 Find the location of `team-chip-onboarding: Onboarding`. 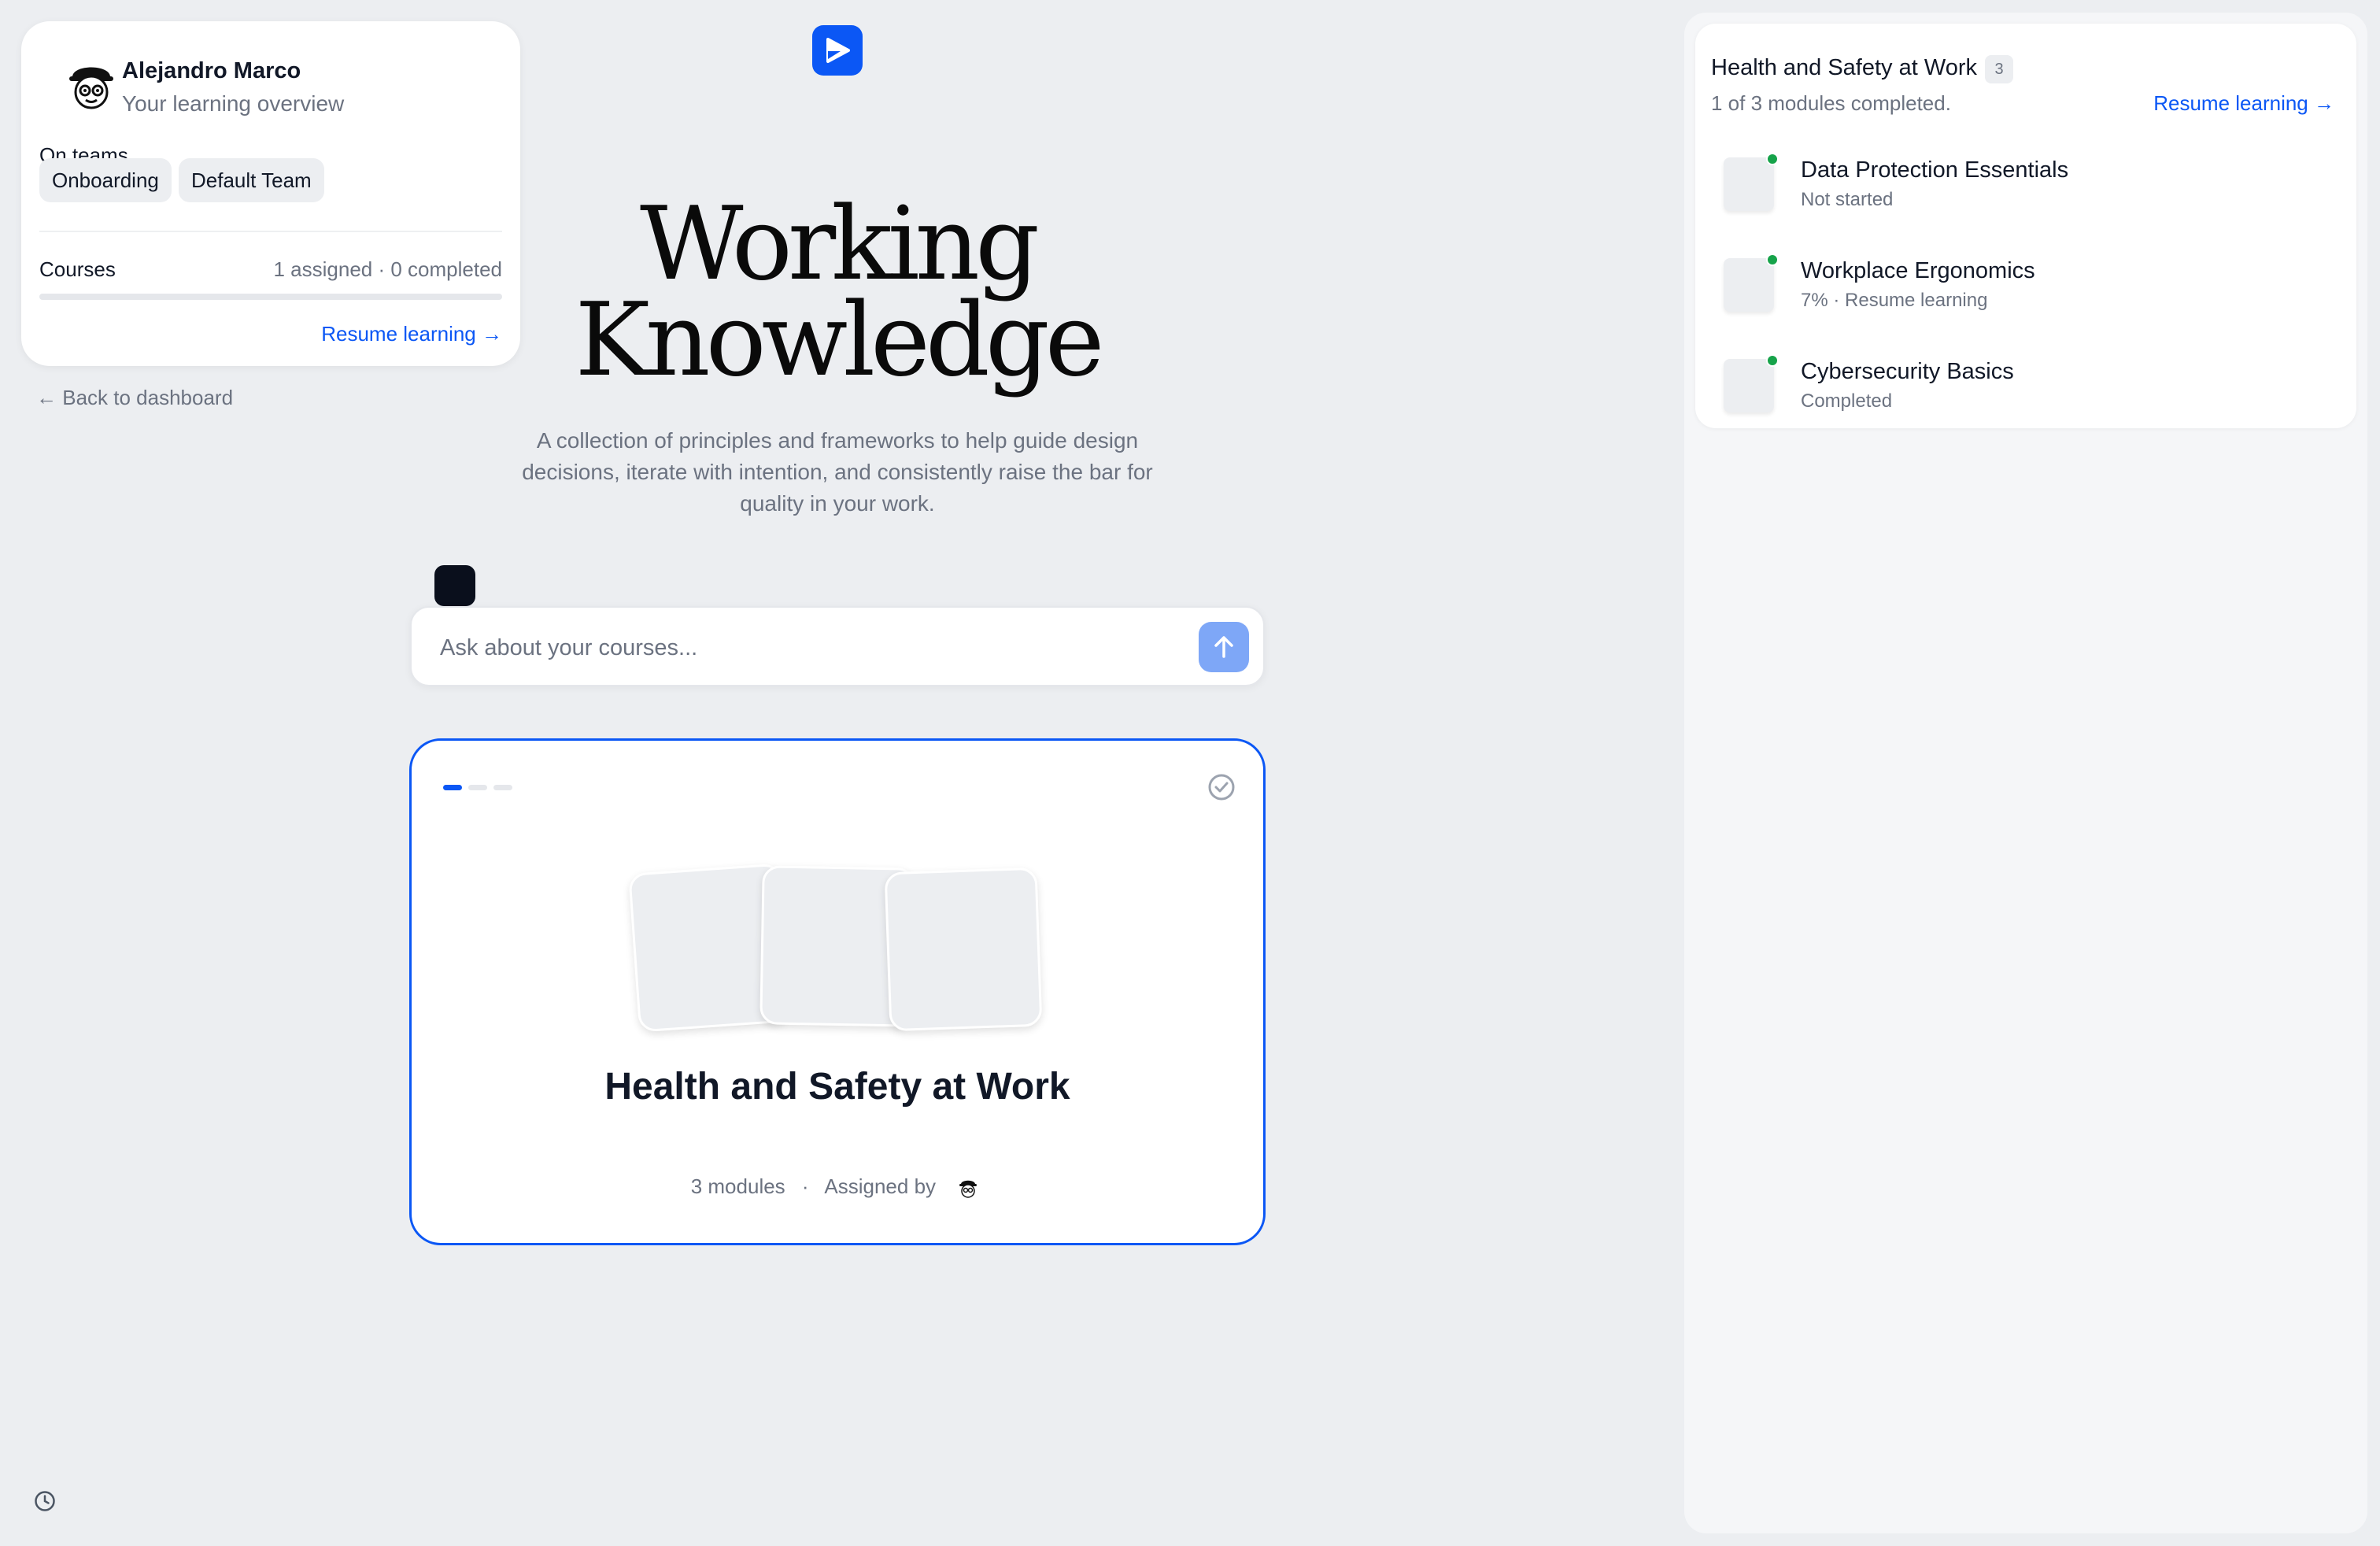

team-chip-onboarding: Onboarding is located at coordinates (105, 180).